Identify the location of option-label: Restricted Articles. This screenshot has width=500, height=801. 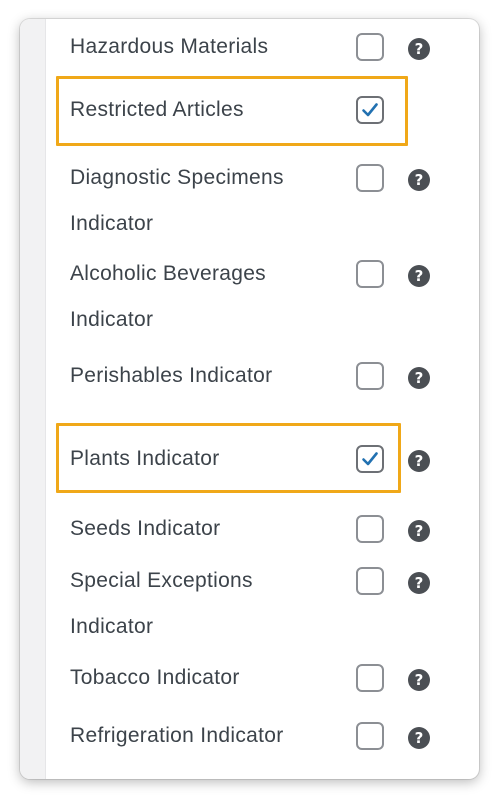
(157, 109).